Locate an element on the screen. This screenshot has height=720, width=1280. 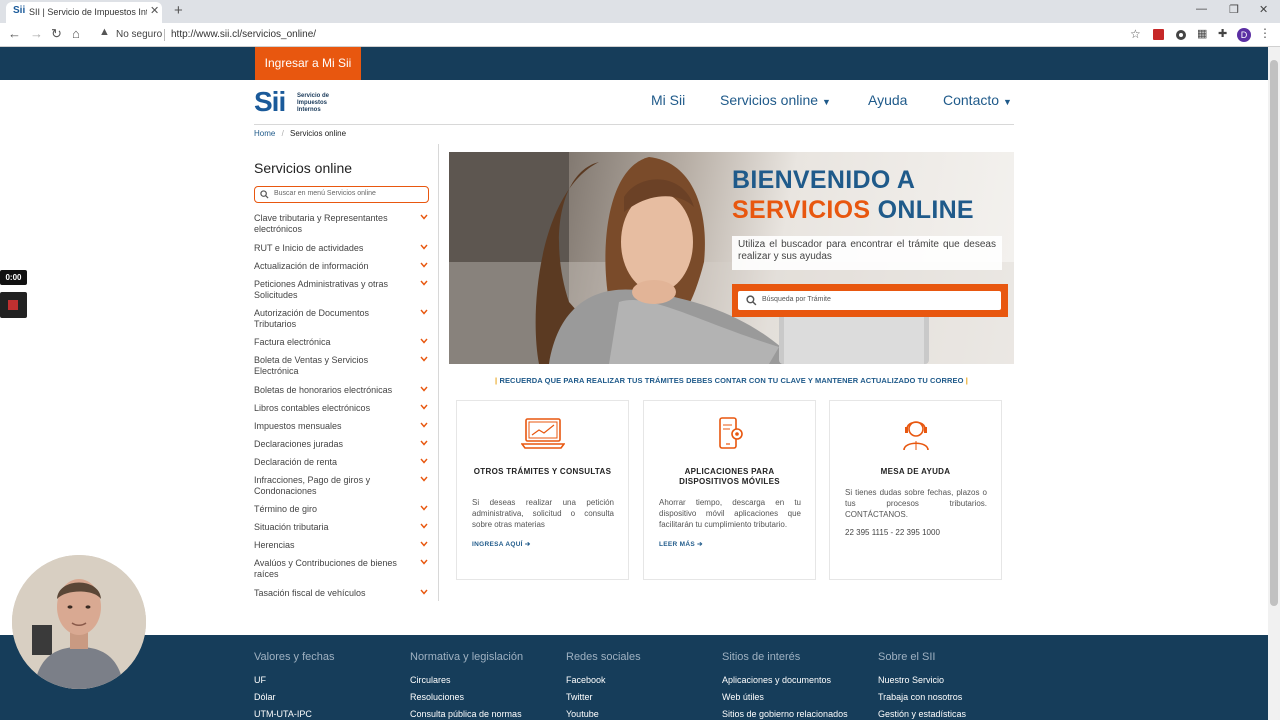
sidebar-item-label: Autorización de Documentos Tributarios is located at coordinates (312, 318).